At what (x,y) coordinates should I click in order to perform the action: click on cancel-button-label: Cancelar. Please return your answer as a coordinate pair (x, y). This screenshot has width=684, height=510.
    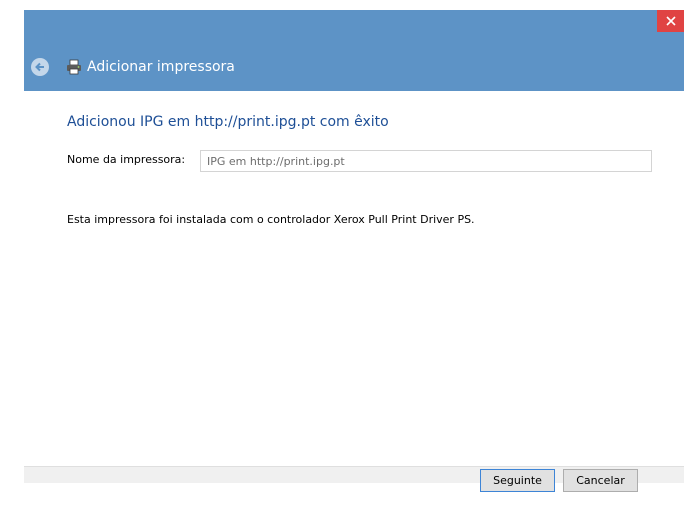
    Looking at the image, I should click on (600, 480).